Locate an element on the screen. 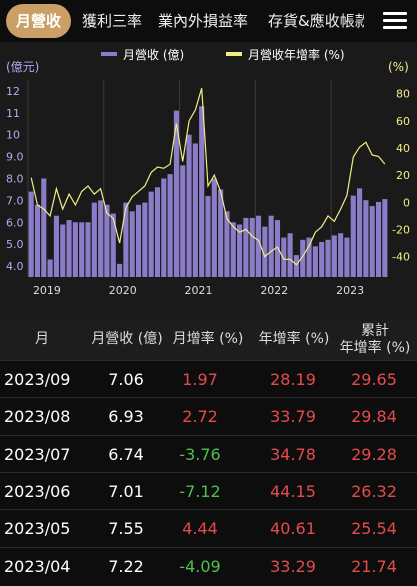 The width and height of the screenshot is (417, 586). tab-bar: 月營收 獲利三率 業內外損益率 存貨&應收帳款 is located at coordinates (208, 21).